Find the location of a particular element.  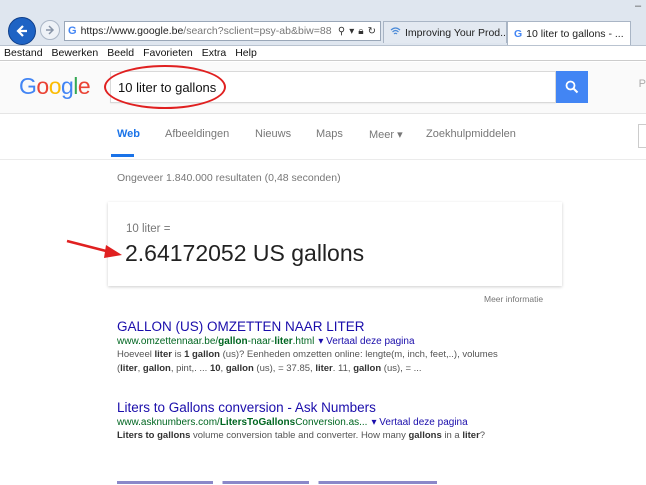

refresh-icon: ↻ is located at coordinates (372, 31).